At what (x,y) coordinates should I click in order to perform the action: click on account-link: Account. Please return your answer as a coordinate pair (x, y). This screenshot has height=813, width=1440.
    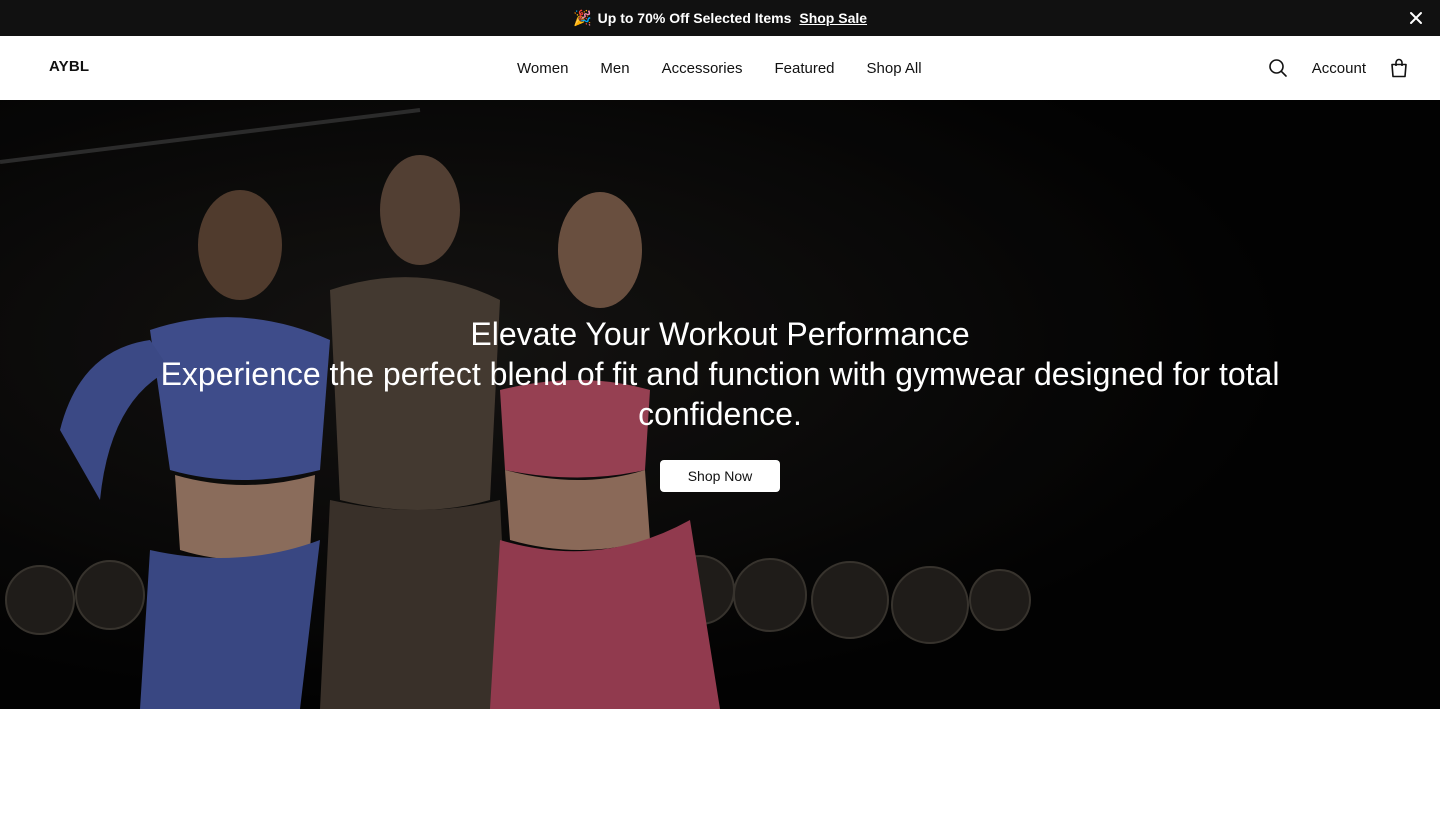
    Looking at the image, I should click on (1339, 68).